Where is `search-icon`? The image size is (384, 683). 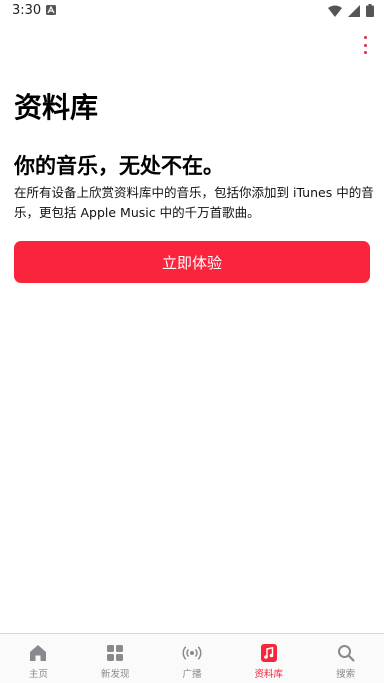 search-icon is located at coordinates (346, 653).